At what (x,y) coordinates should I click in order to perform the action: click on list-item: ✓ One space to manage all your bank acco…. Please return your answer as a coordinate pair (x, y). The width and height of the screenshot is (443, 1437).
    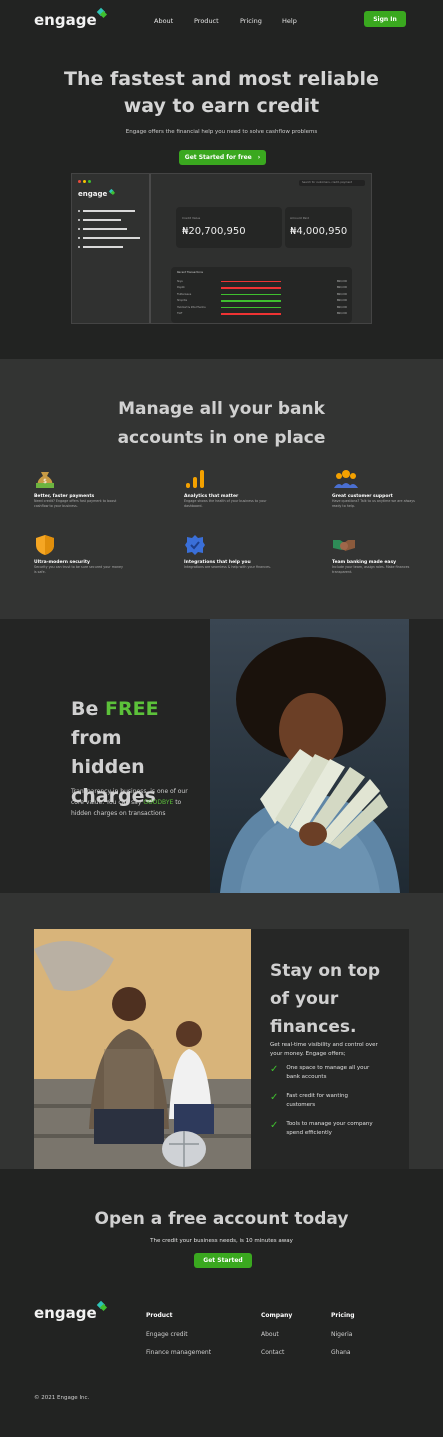
    Looking at the image, I should click on (320, 1072).